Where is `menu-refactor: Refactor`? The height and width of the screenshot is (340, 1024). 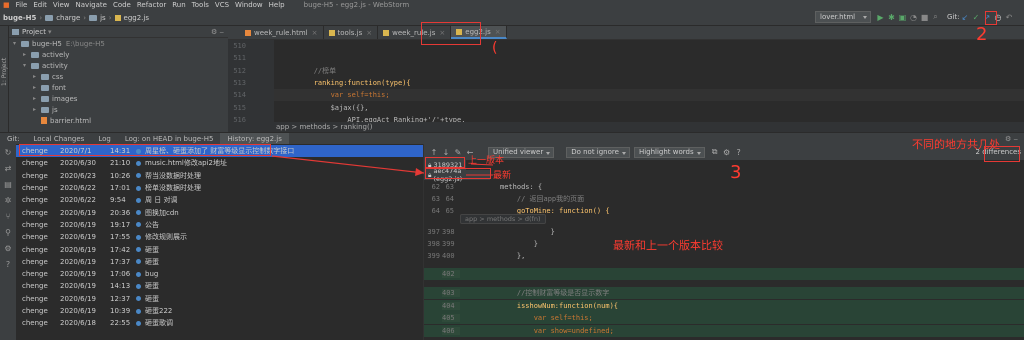
menu-refactor: Refactor is located at coordinates (151, 5).